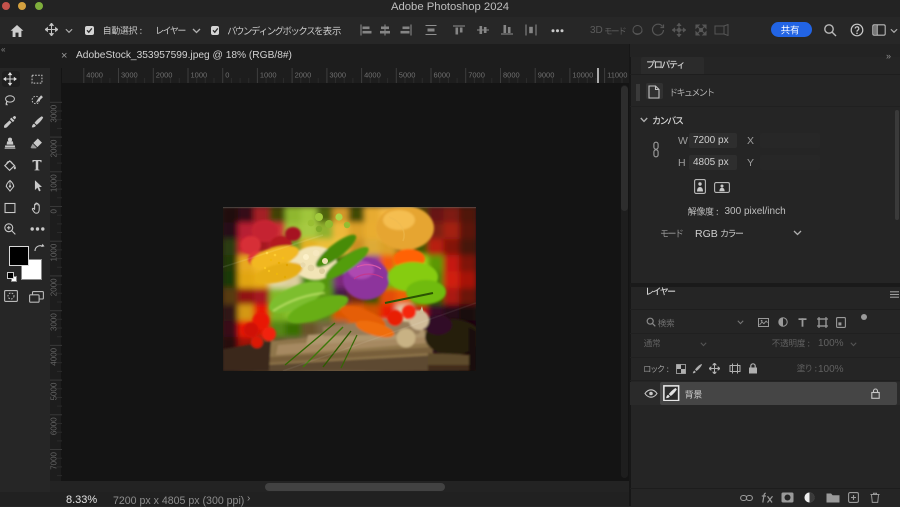 This screenshot has width=900, height=507. What do you see at coordinates (511, 75) in the screenshot?
I see `svg-text: 8000` at bounding box center [511, 75].